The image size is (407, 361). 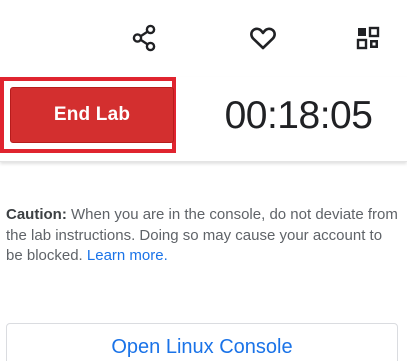 I want to click on heart-icon, so click(x=263, y=38).